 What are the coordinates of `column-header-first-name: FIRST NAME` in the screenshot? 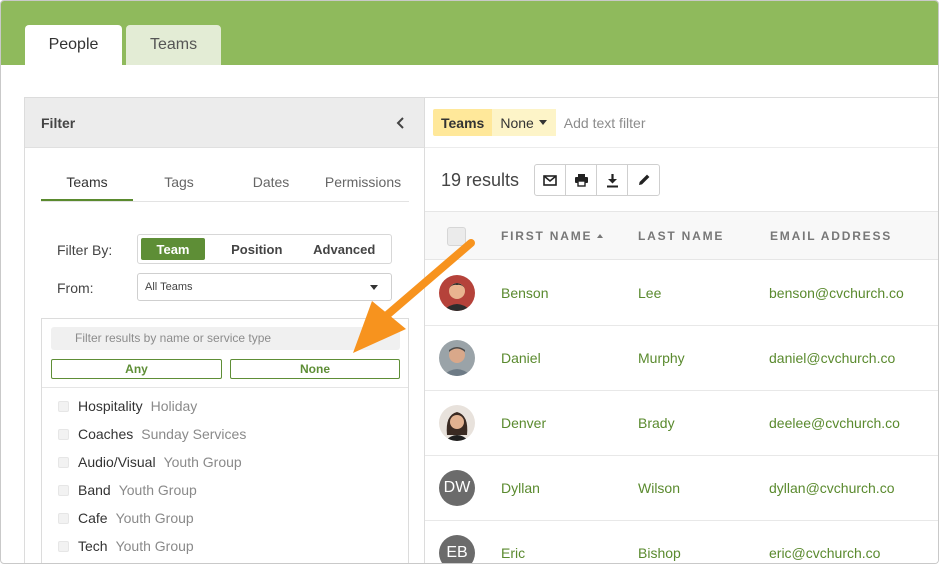 It's located at (552, 236).